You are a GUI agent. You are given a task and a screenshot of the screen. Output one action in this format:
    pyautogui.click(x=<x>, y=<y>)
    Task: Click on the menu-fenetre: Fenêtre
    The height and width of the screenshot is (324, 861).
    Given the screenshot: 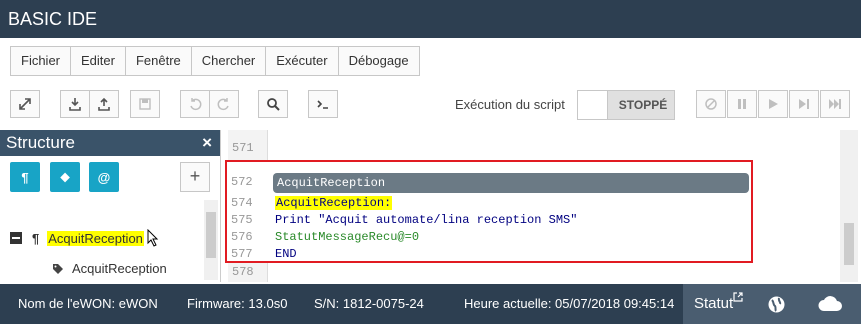 What is the action you would take?
    pyautogui.click(x=158, y=61)
    